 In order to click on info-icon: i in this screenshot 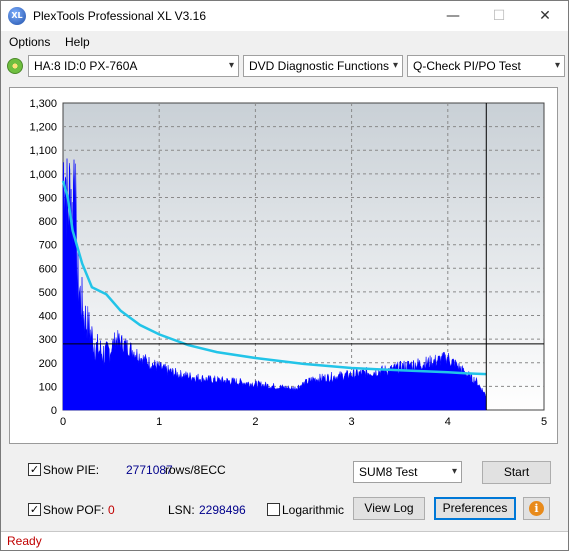, I will do `click(536, 508)`.